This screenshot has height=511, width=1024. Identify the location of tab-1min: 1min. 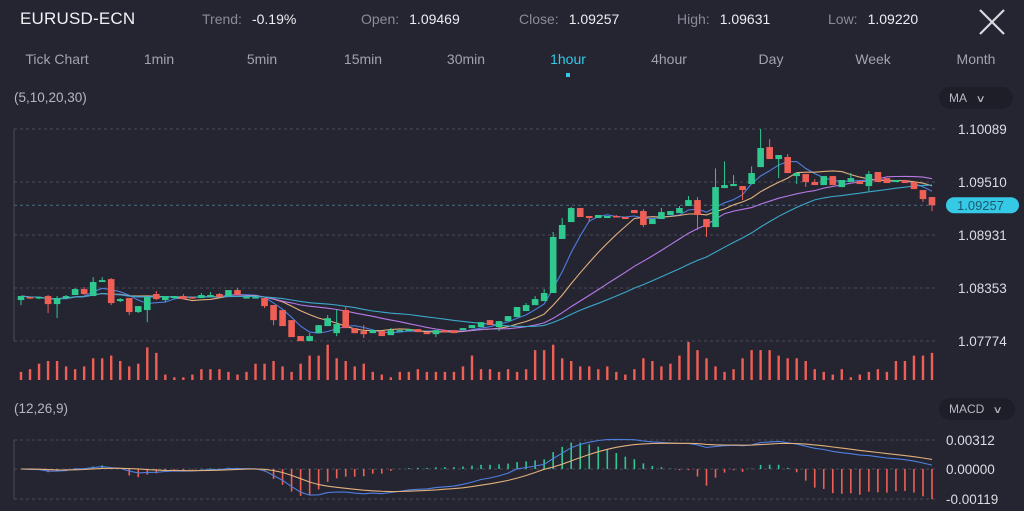
(159, 59).